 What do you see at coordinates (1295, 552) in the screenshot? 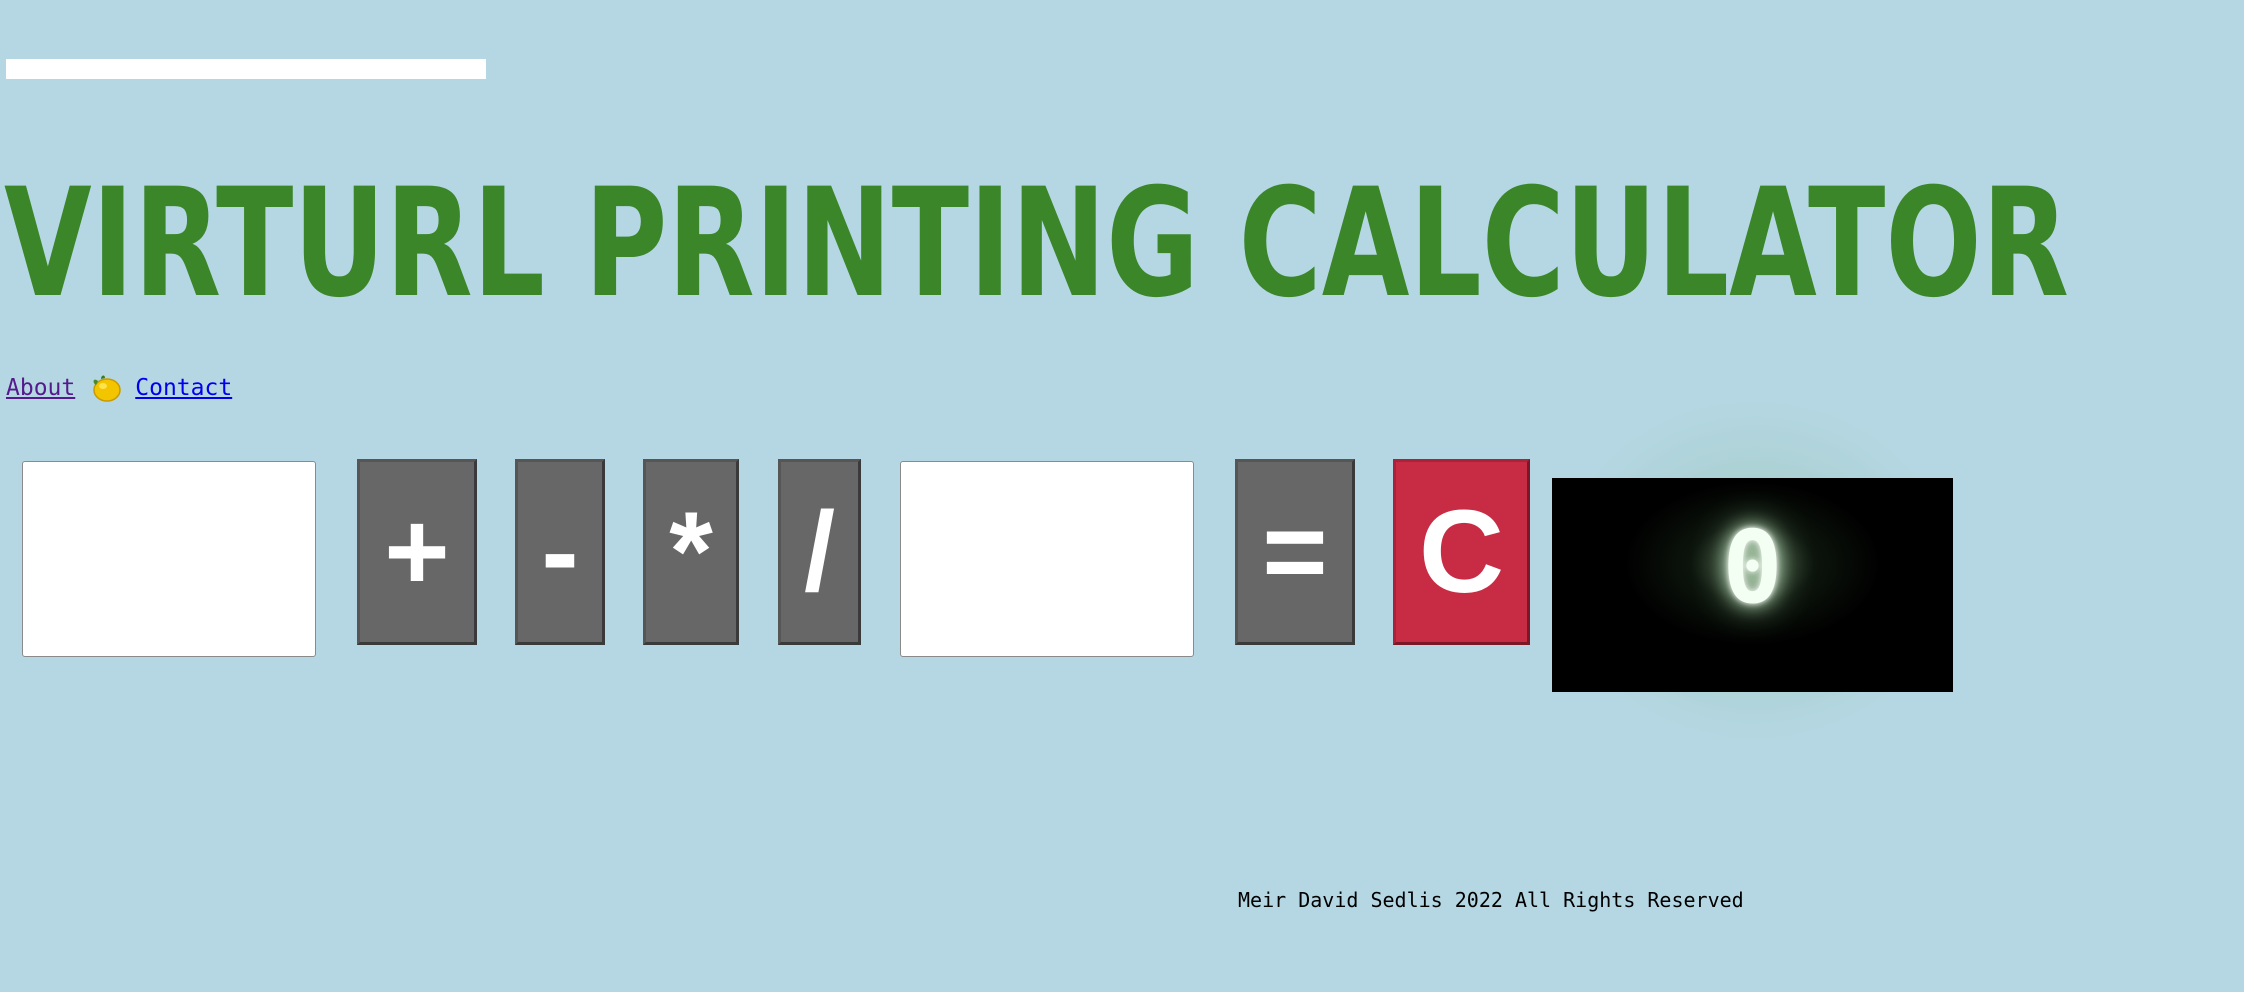
I see `equals-button: =` at bounding box center [1295, 552].